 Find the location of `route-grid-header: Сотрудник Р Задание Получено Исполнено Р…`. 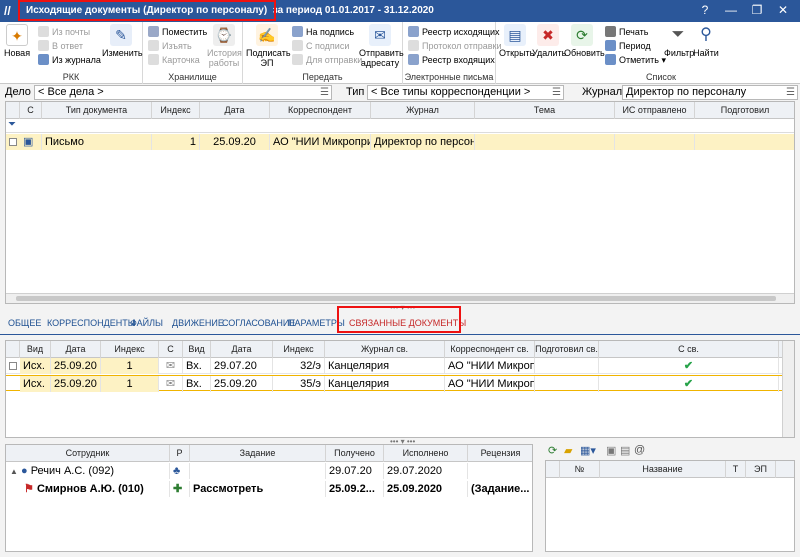

route-grid-header: Сотрудник Р Задание Получено Исполнено Р… is located at coordinates (269, 453).